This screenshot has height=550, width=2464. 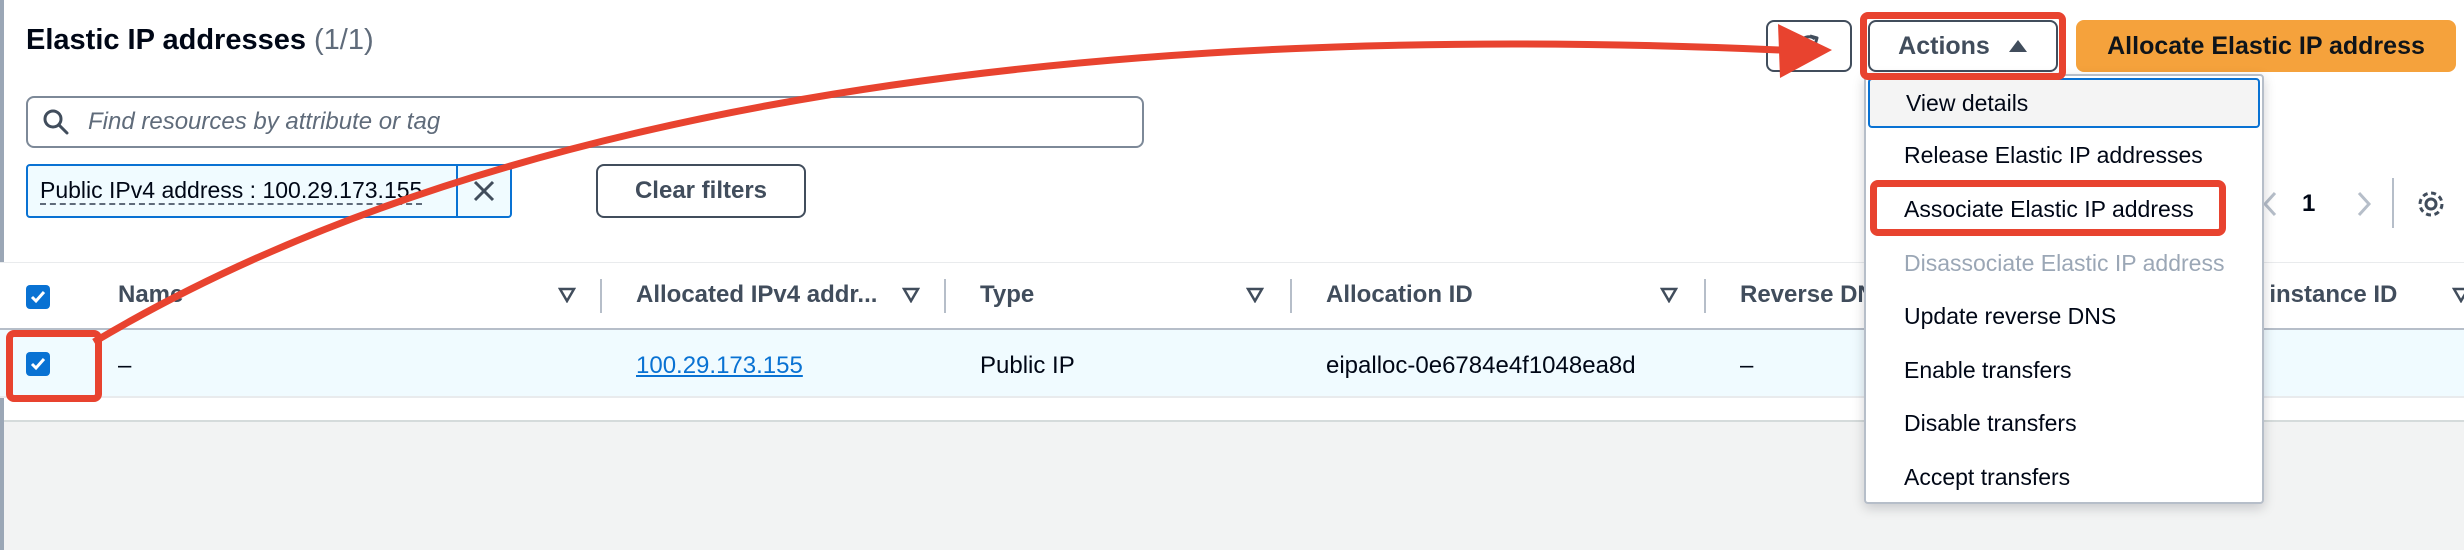 What do you see at coordinates (1481, 365) in the screenshot?
I see `cell-allocation-id: eipalloc-0e6784e4f1048ea8d` at bounding box center [1481, 365].